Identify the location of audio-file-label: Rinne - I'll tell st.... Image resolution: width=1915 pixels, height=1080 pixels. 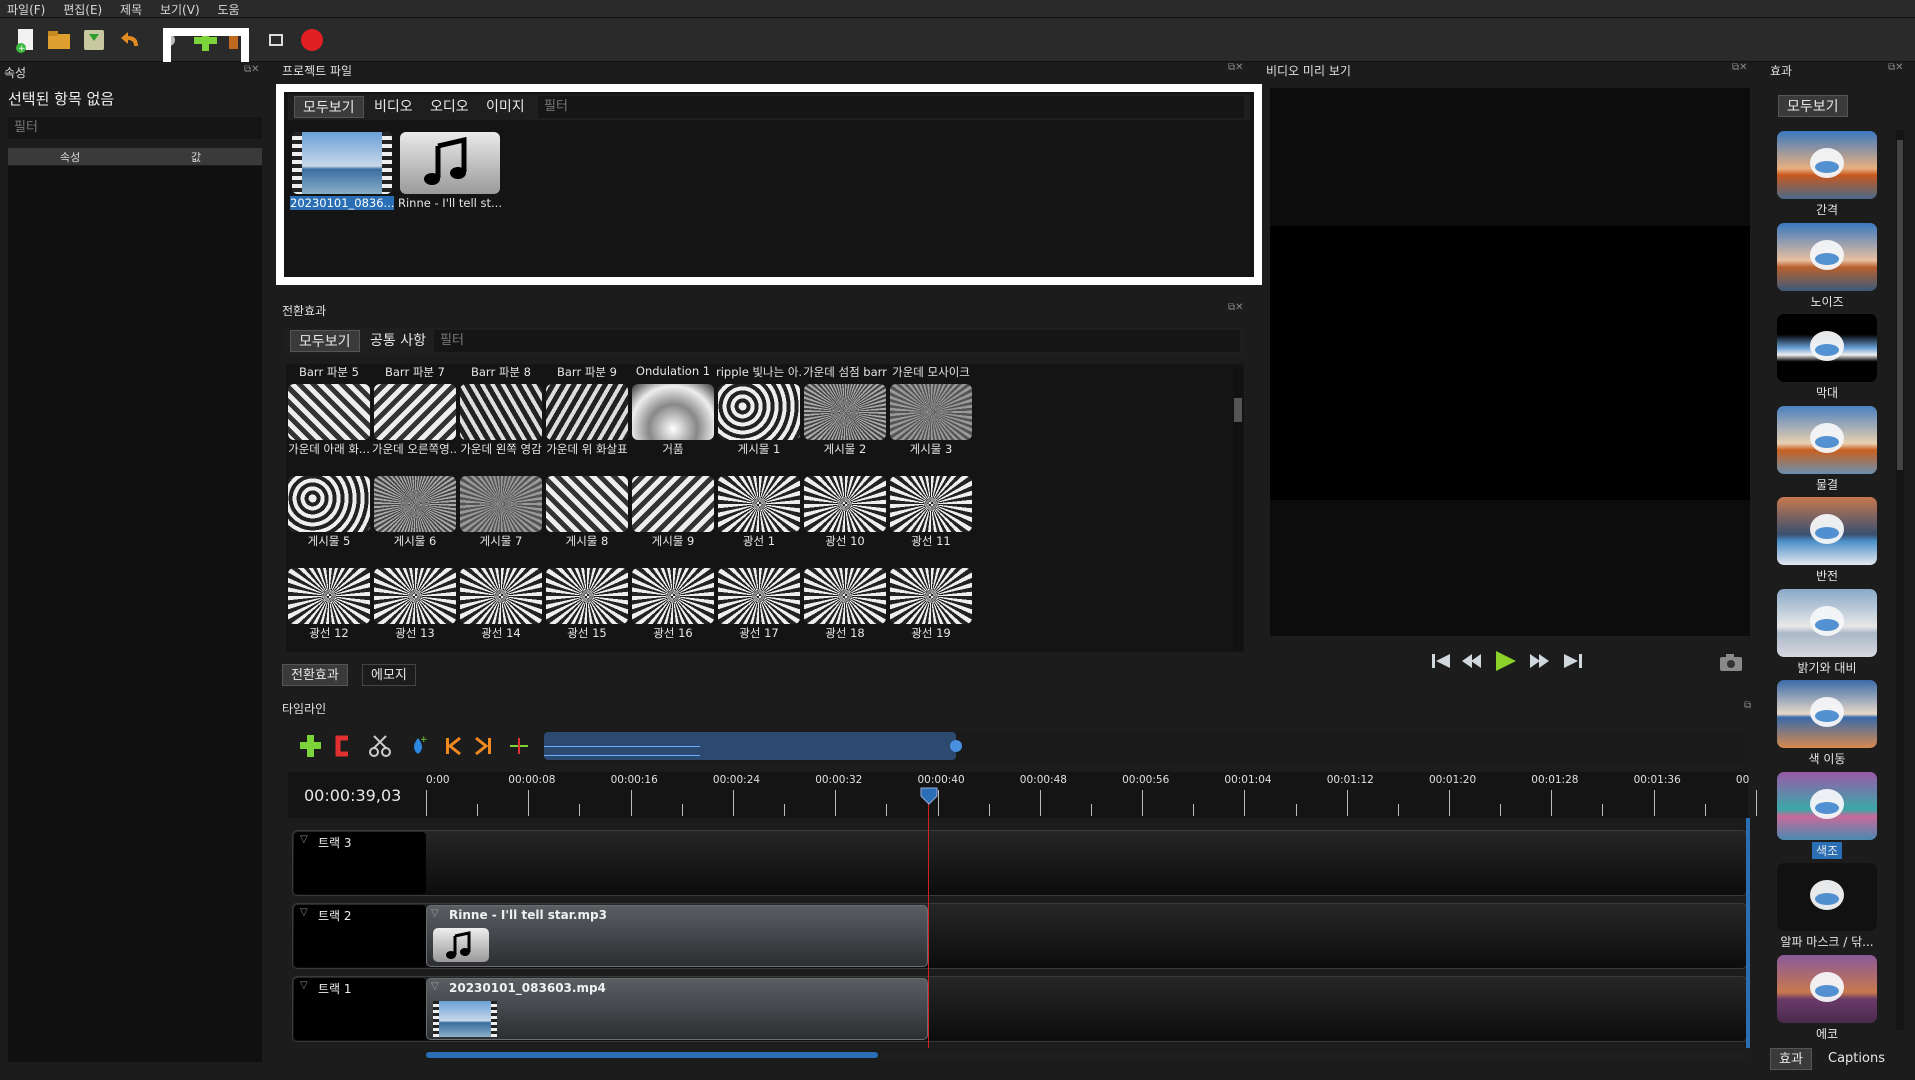
(450, 203).